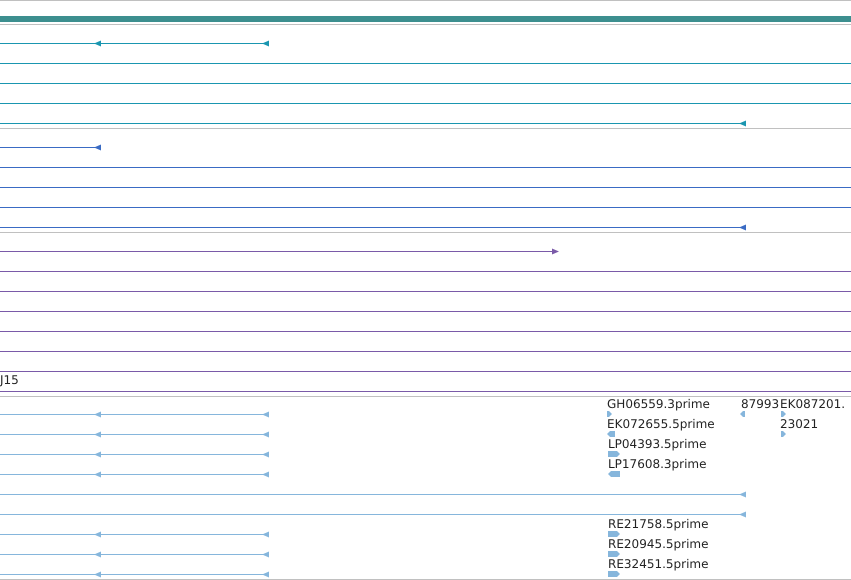  Describe the element at coordinates (658, 524) in the screenshot. I see `feature-label: RE21758.5prime` at that location.